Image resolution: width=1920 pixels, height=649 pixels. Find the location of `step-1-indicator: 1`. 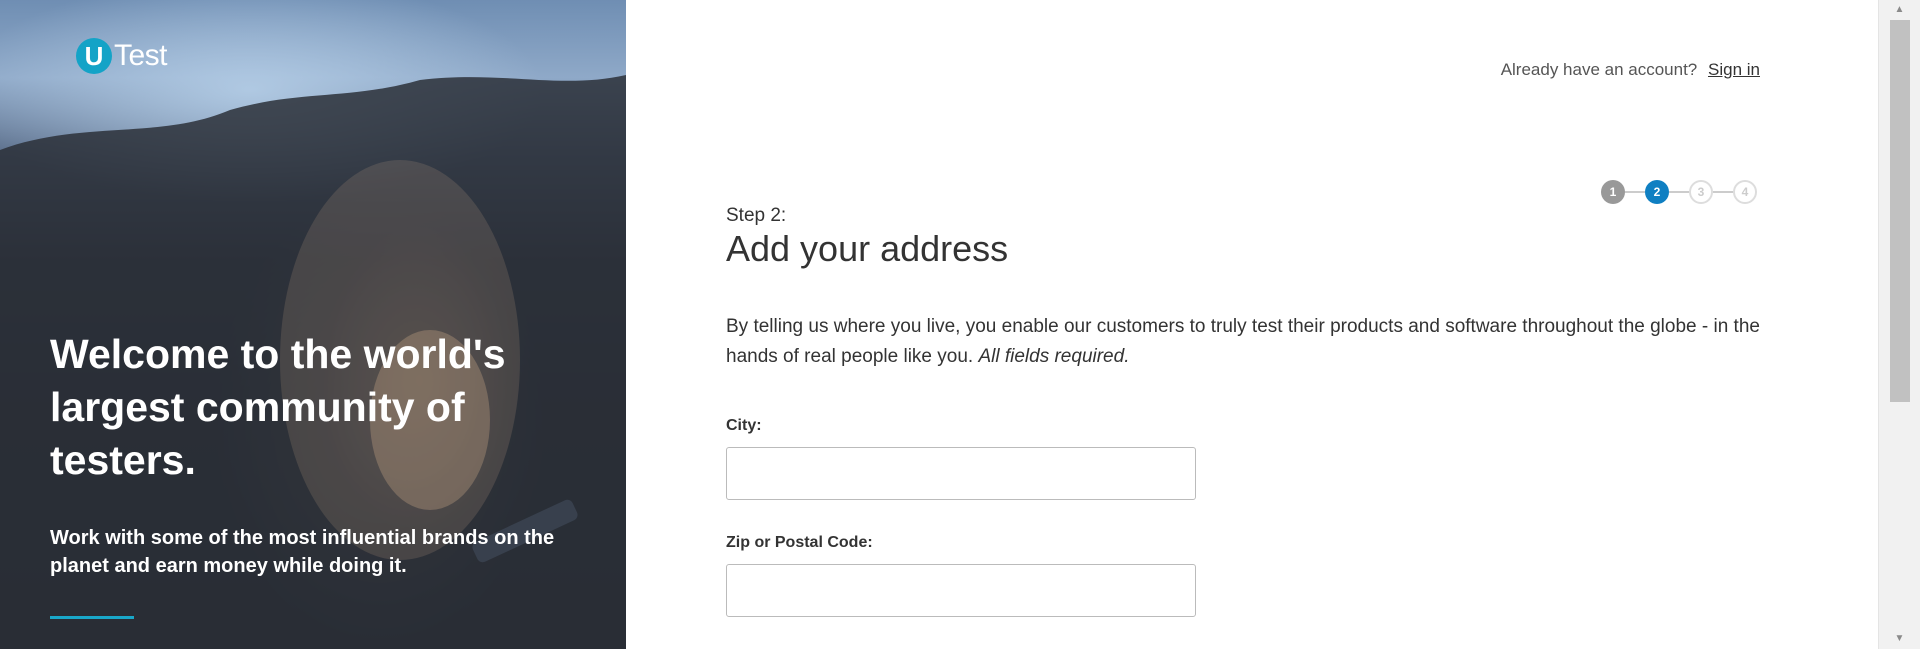

step-1-indicator: 1 is located at coordinates (1613, 192).